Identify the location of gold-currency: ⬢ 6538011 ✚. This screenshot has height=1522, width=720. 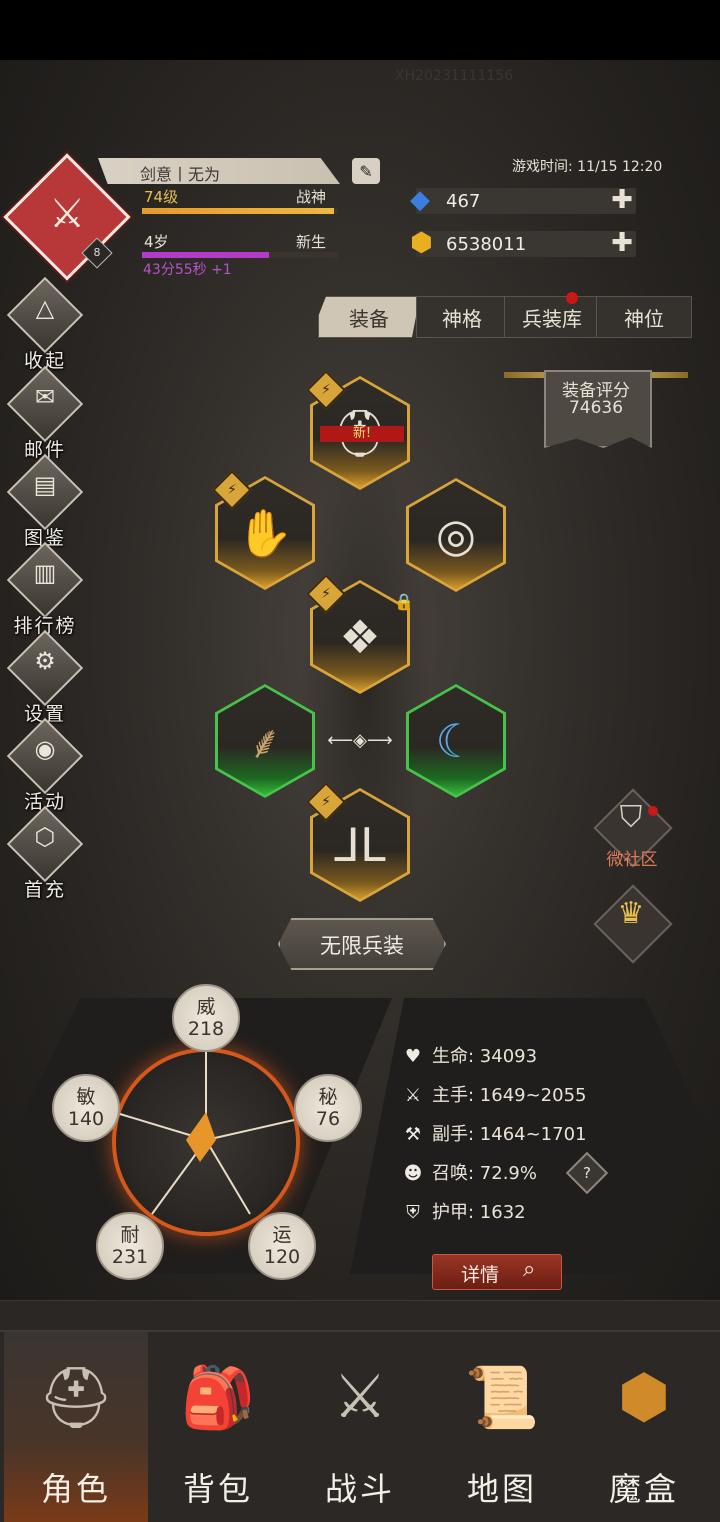
(523, 243).